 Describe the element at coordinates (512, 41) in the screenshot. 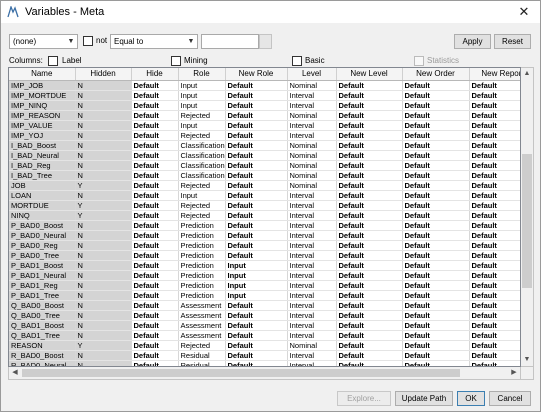

I see `reset-button: Reset` at that location.